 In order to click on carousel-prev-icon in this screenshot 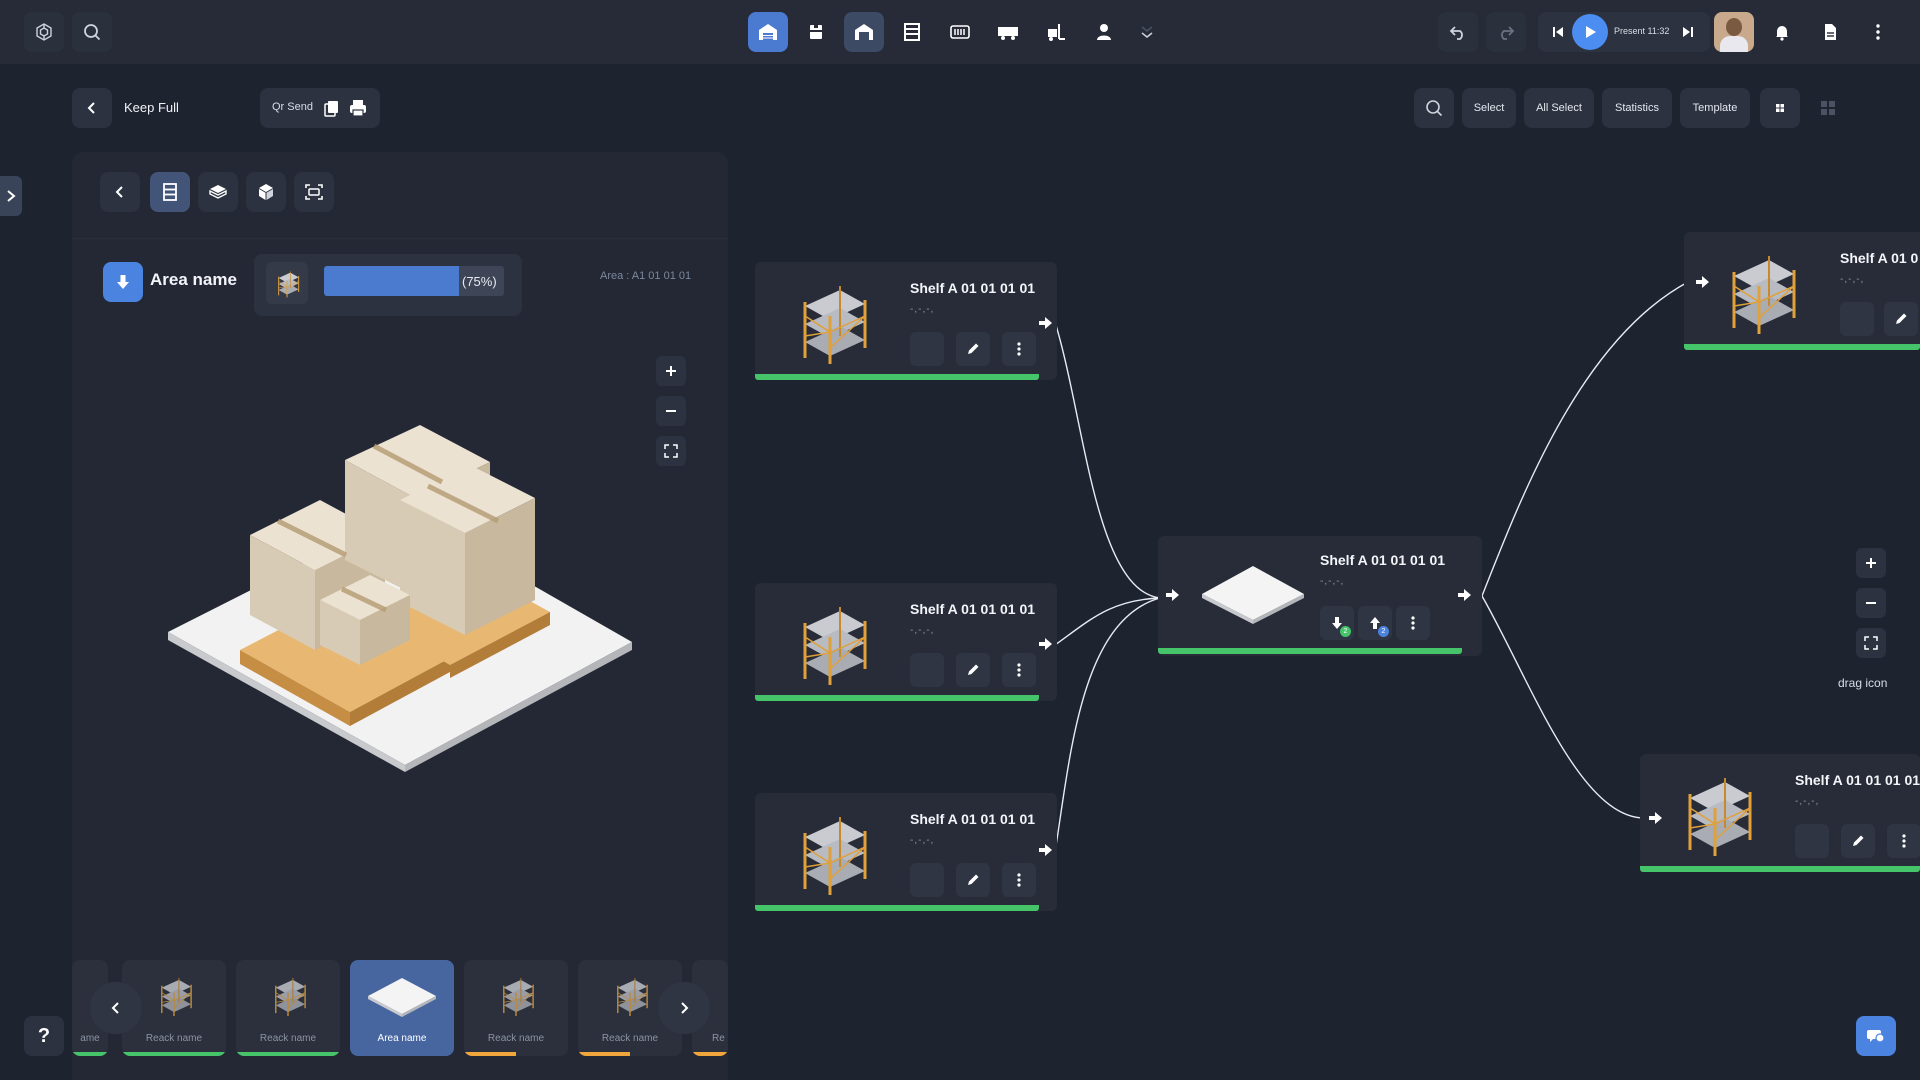, I will do `click(116, 1008)`.